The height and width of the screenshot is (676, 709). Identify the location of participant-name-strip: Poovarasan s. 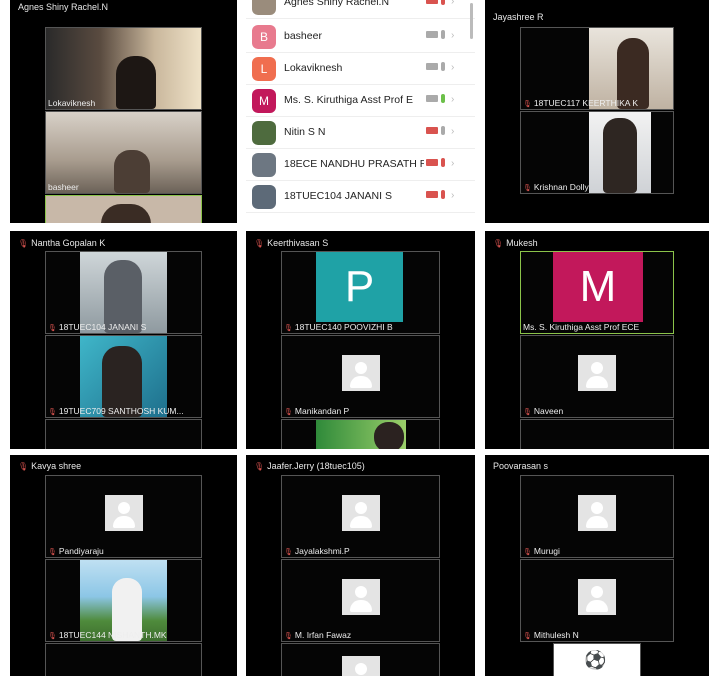
(597, 466).